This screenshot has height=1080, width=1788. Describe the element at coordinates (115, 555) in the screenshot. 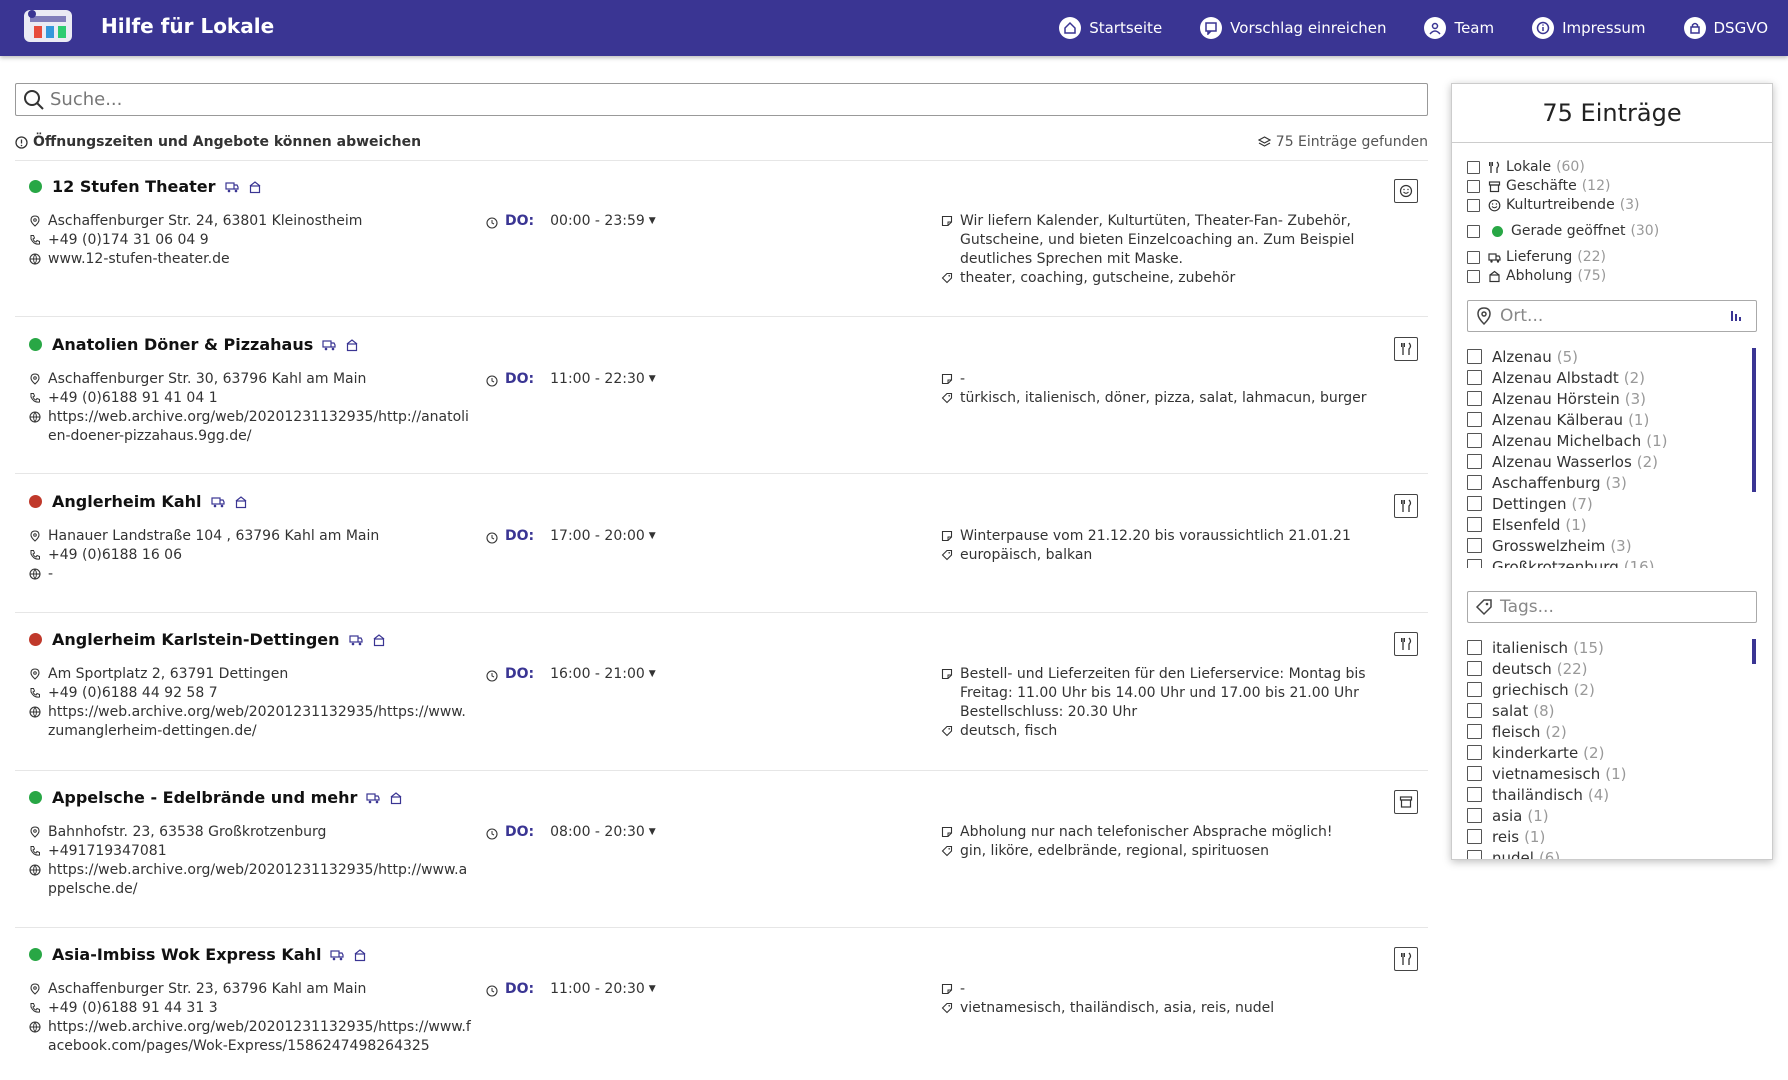

I see `phone-link: +49 (0)6188 16 06` at that location.